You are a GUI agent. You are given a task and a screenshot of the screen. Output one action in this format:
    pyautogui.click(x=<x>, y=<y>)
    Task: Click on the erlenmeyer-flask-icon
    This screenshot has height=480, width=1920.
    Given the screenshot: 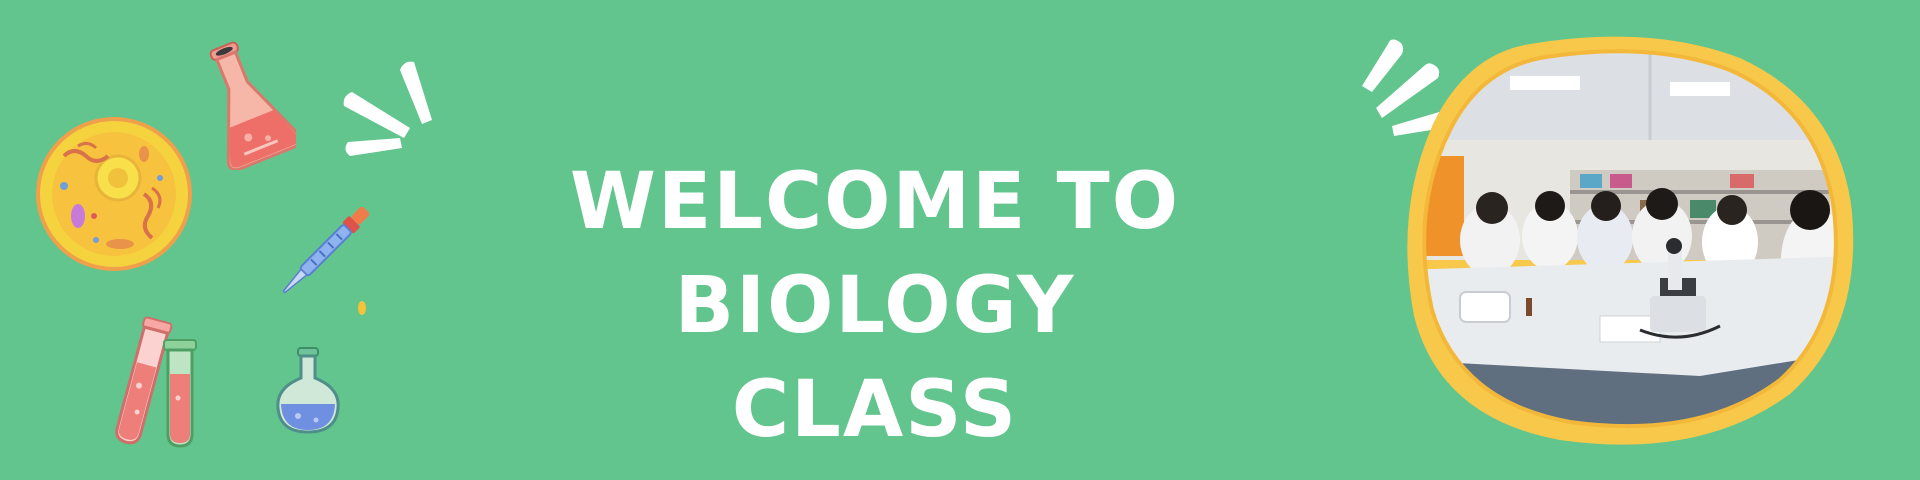 What is the action you would take?
    pyautogui.click(x=252, y=105)
    